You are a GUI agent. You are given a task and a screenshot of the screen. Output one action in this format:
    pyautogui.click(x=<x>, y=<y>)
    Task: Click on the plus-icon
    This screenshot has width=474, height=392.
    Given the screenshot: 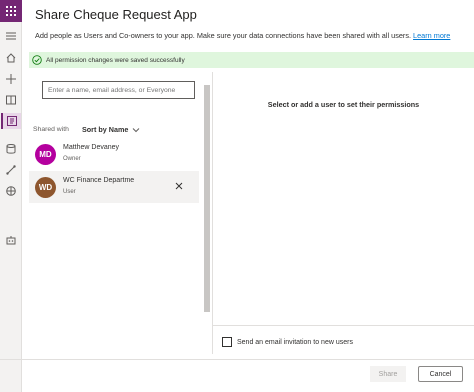 What is the action you would take?
    pyautogui.click(x=11, y=79)
    